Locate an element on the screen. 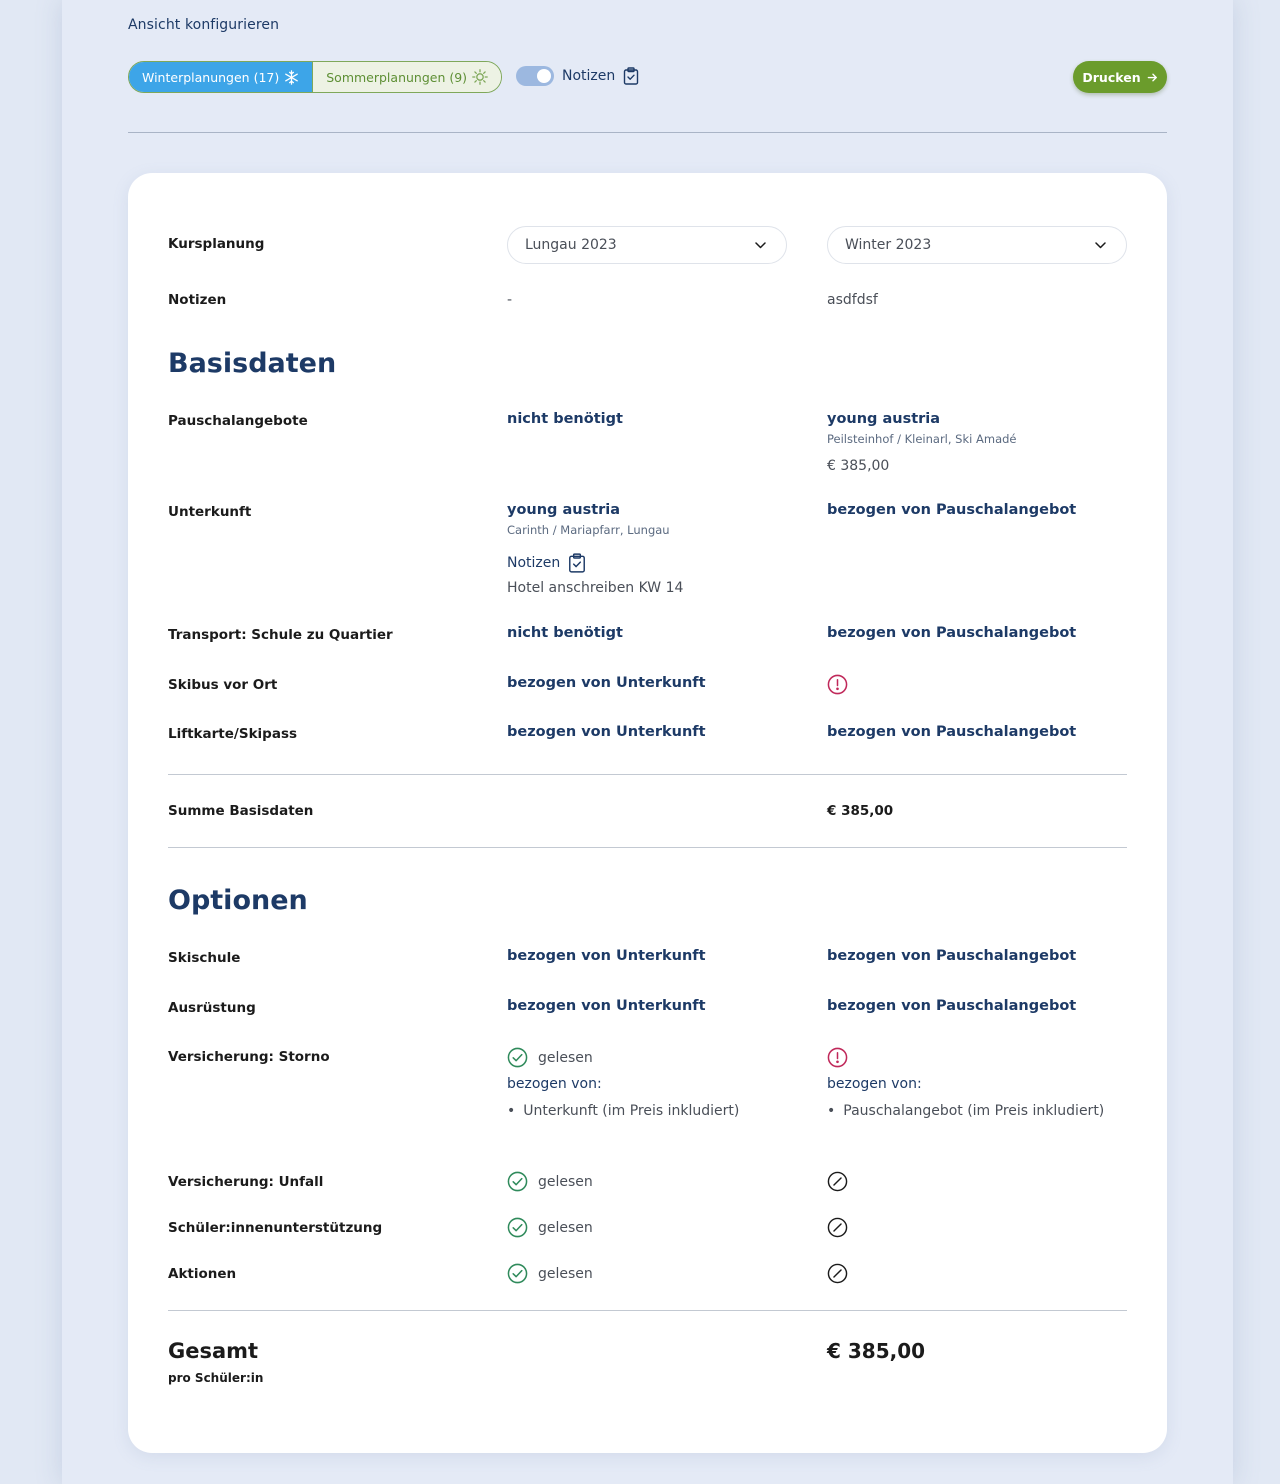 The width and height of the screenshot is (1280, 1484). storno-col1-item: • Unterkunft (im Preis inkludiert) is located at coordinates (623, 1111).